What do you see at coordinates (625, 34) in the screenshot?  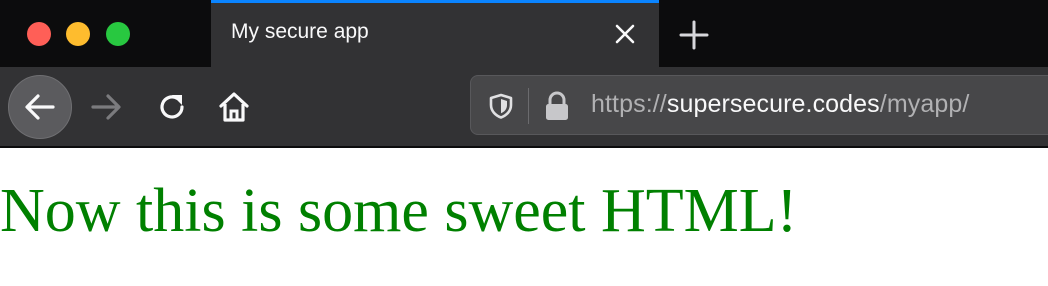 I see `close-icon` at bounding box center [625, 34].